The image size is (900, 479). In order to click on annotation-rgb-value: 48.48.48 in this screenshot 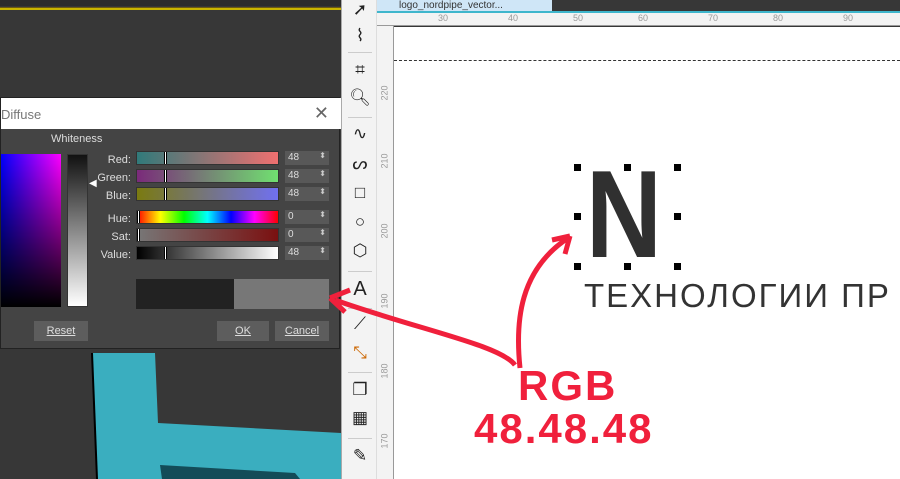, I will do `click(564, 428)`.